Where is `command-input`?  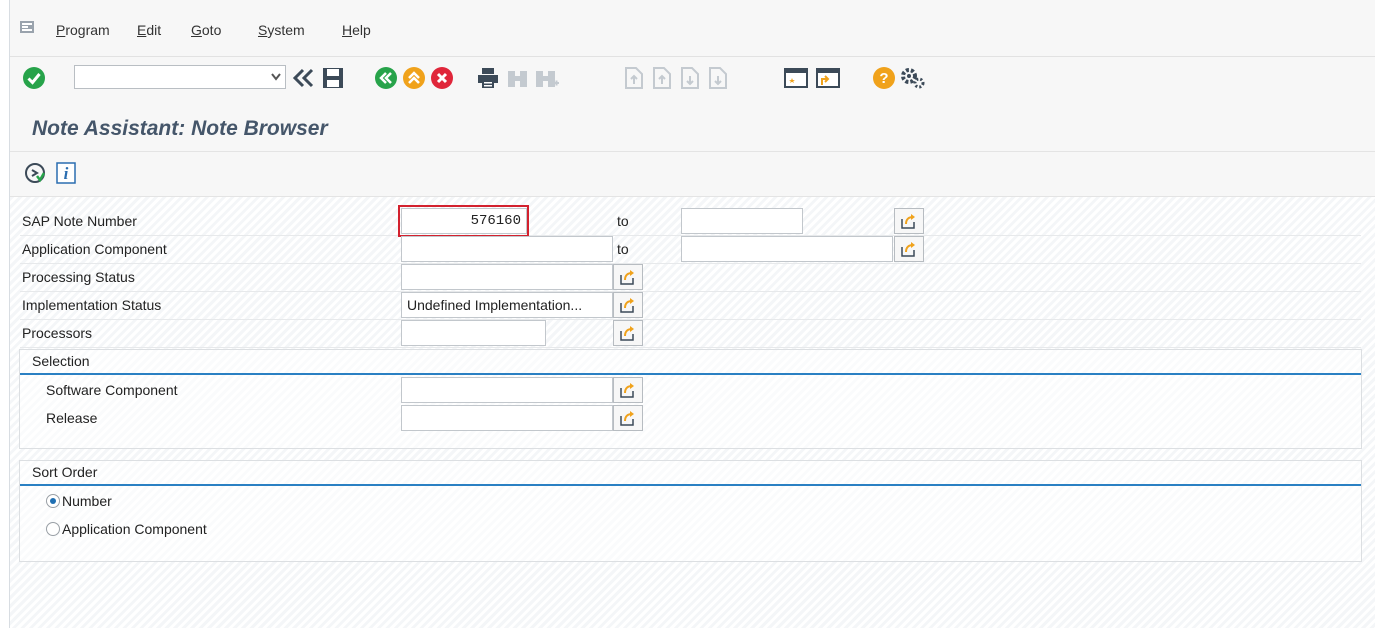
command-input is located at coordinates (171, 78).